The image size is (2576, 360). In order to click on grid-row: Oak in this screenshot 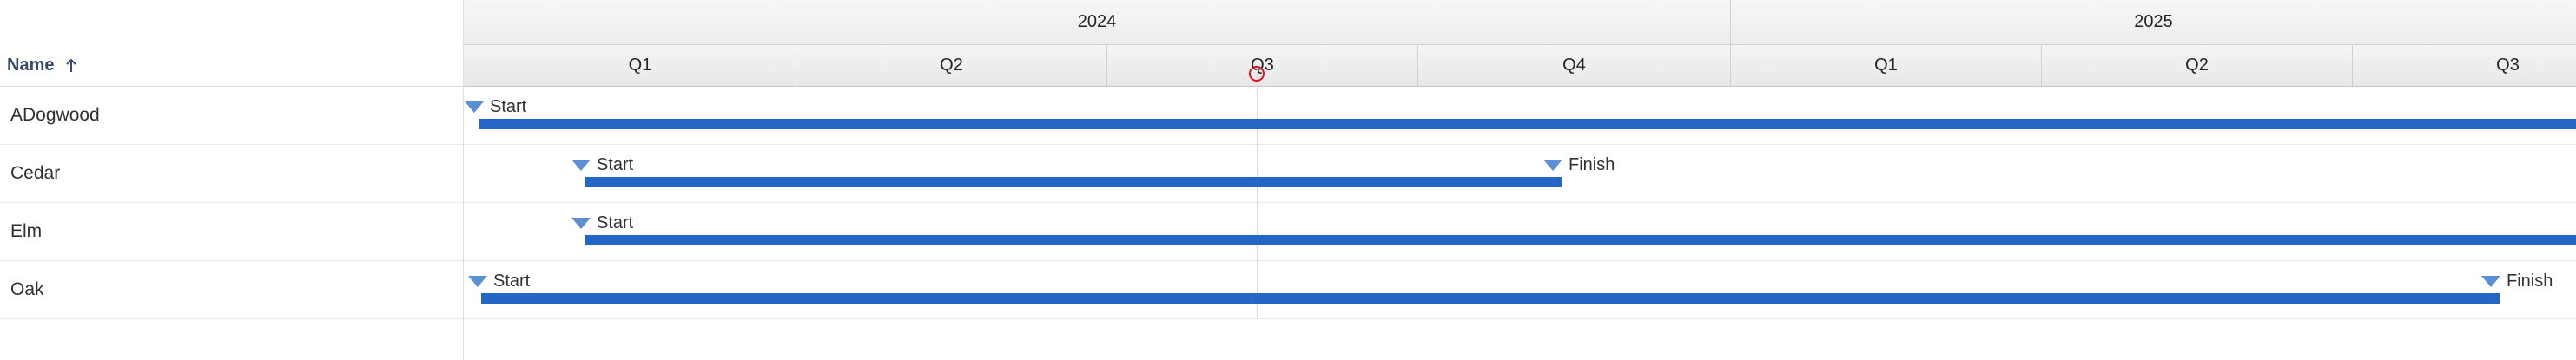, I will do `click(231, 290)`.